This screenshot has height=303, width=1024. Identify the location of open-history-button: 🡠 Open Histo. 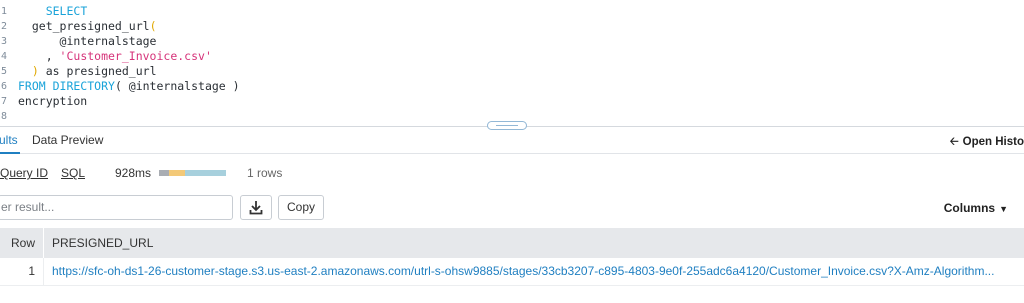
(987, 142).